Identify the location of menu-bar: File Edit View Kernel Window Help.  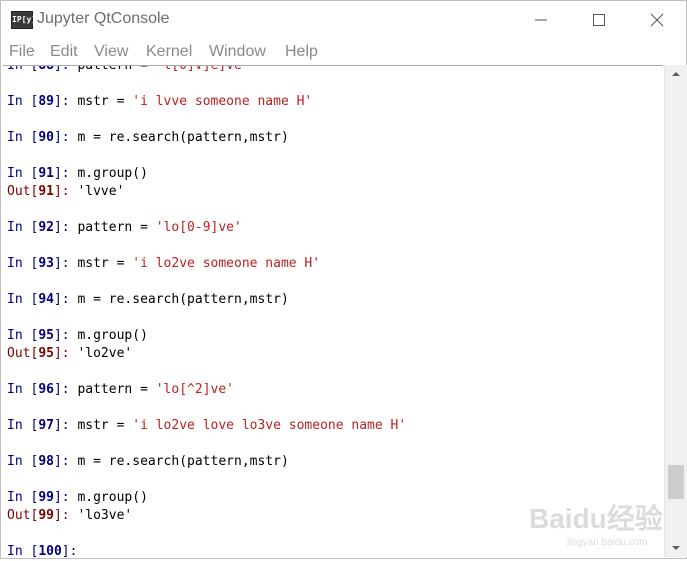
(343, 52).